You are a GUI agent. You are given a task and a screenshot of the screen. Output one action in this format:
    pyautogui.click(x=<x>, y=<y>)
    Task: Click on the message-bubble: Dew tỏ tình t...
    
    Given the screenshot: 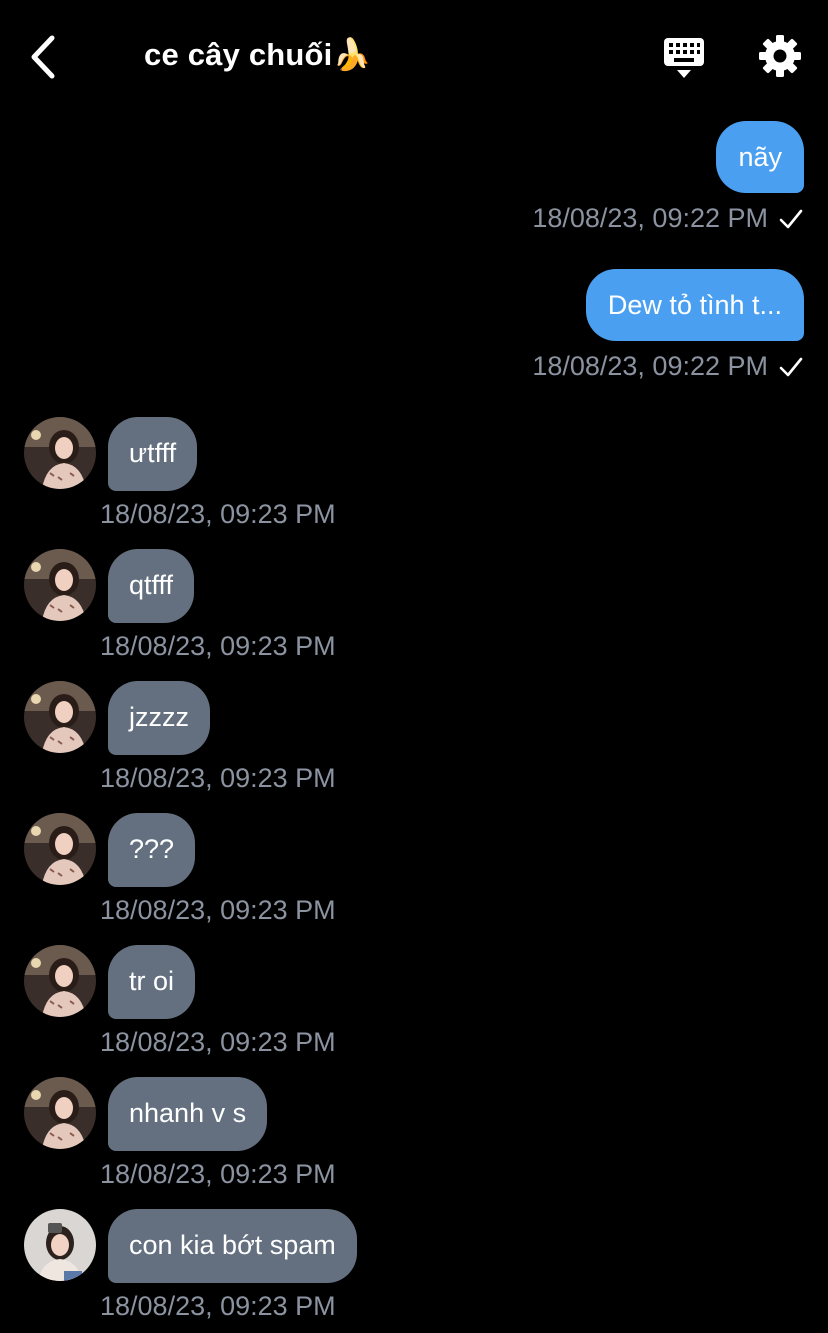 What is the action you would take?
    pyautogui.click(x=694, y=305)
    